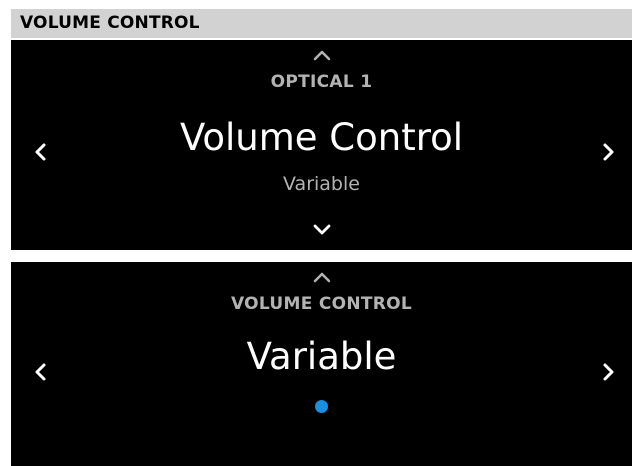 This screenshot has width=635, height=466. What do you see at coordinates (321, 184) in the screenshot?
I see `setting-value: Variable` at bounding box center [321, 184].